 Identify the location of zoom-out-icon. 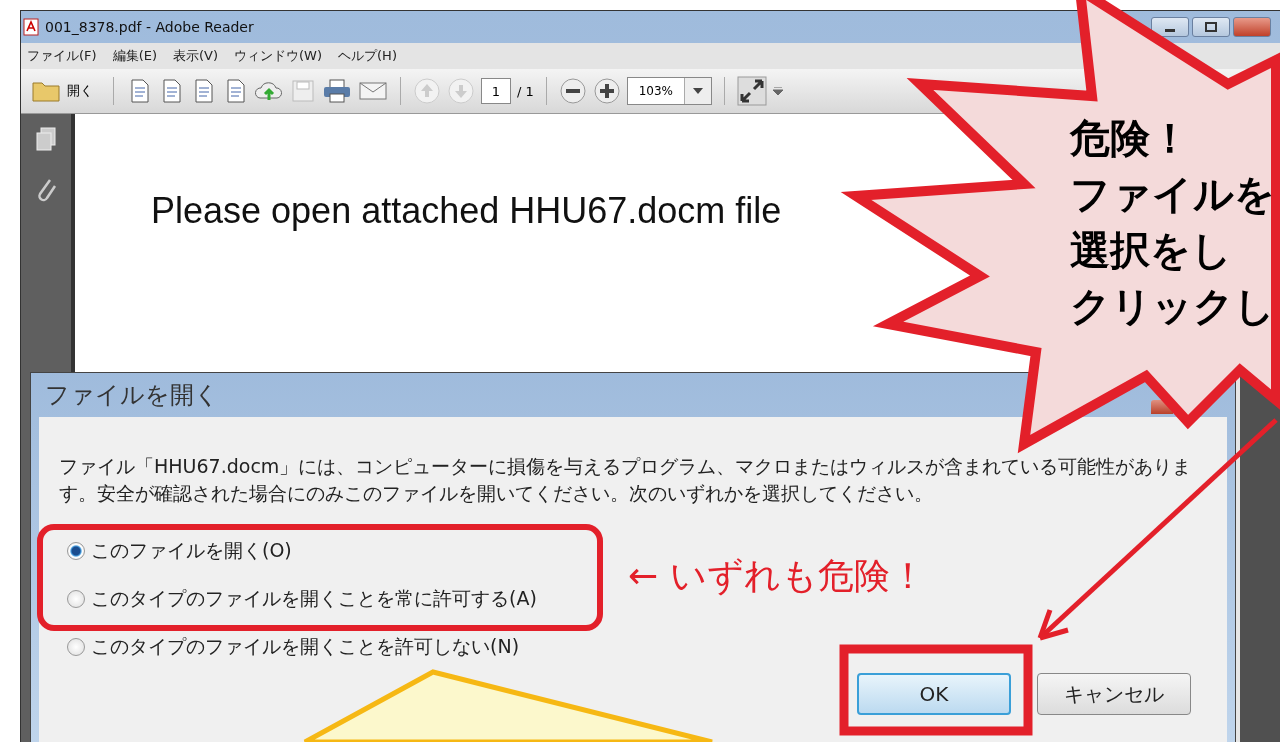
(572, 91).